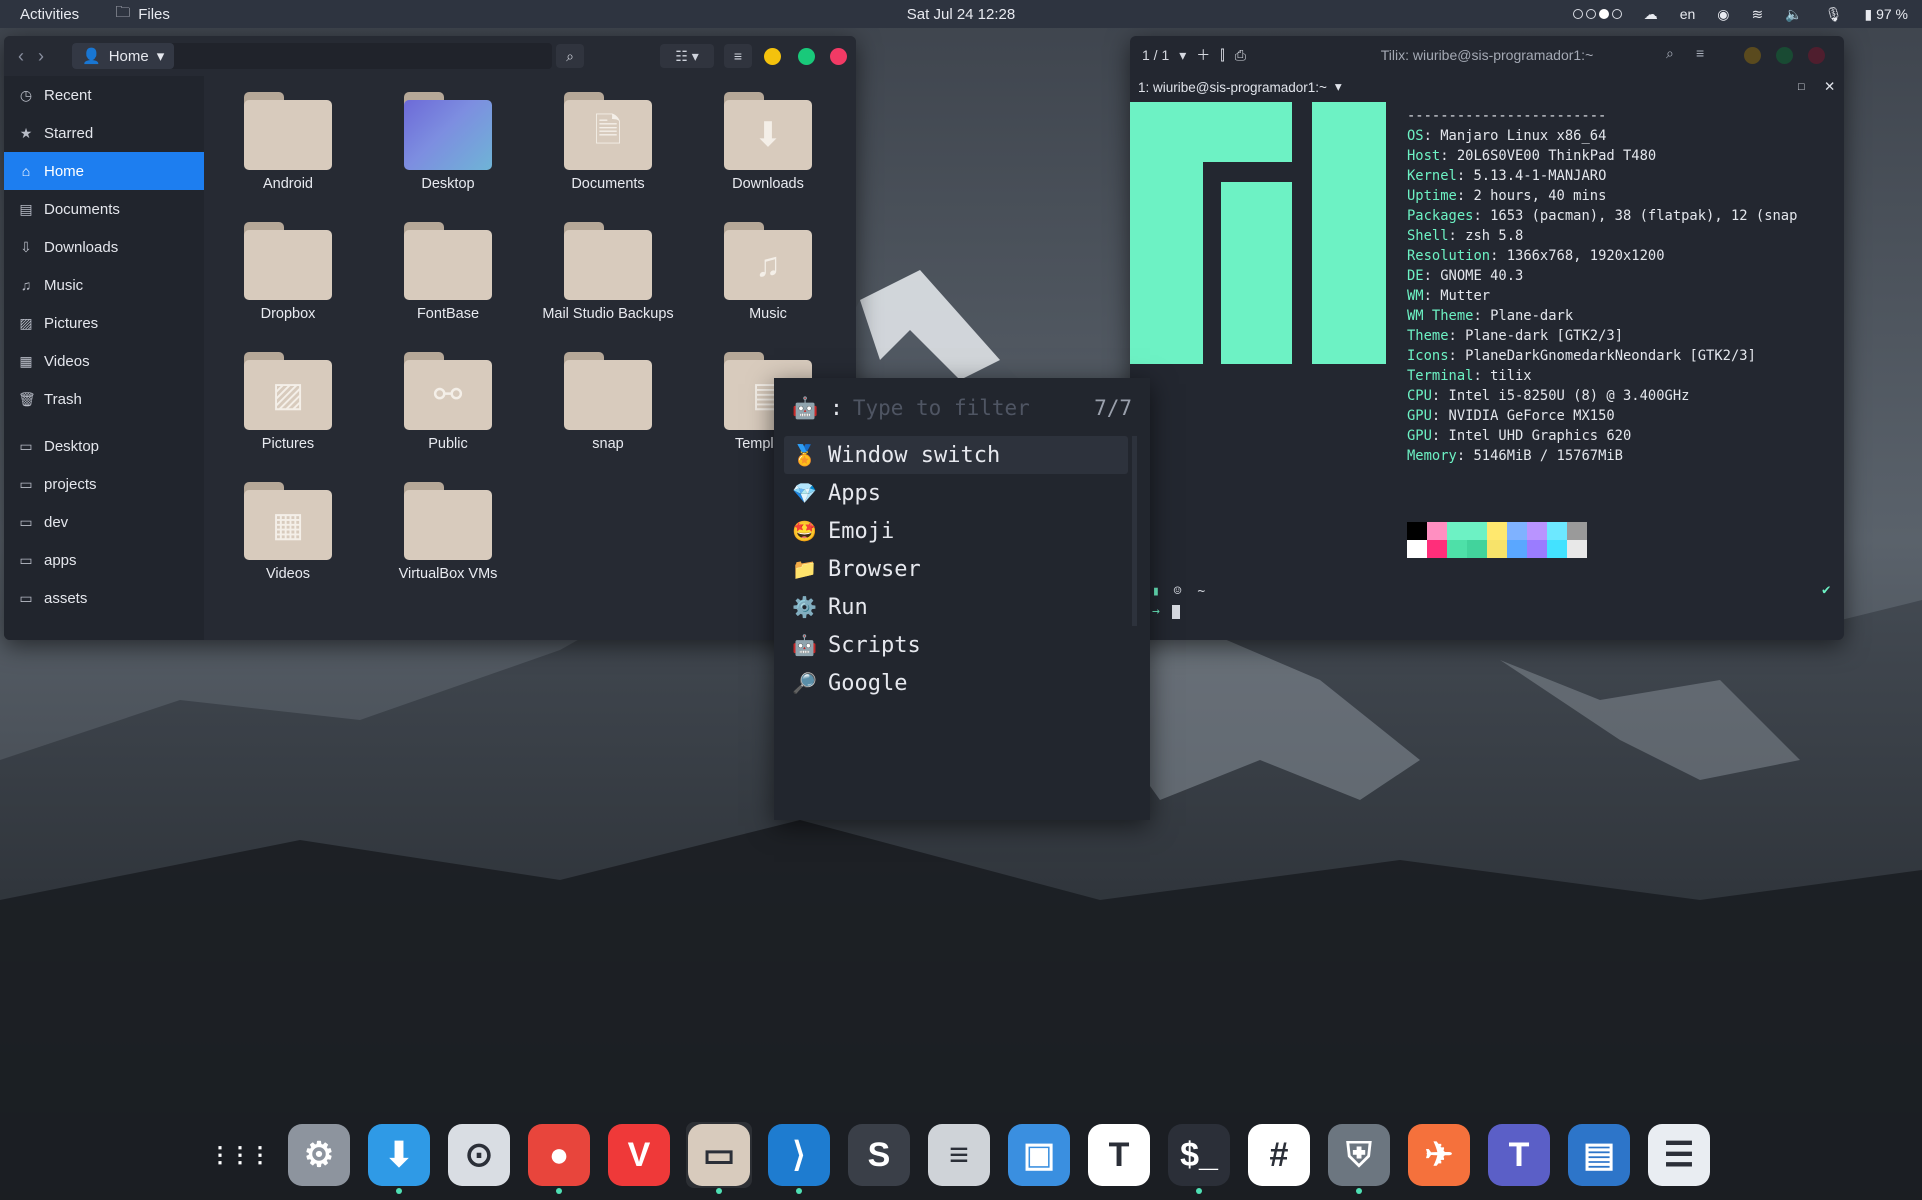  Describe the element at coordinates (48, 14) in the screenshot. I see `activities-button: Activities` at that location.